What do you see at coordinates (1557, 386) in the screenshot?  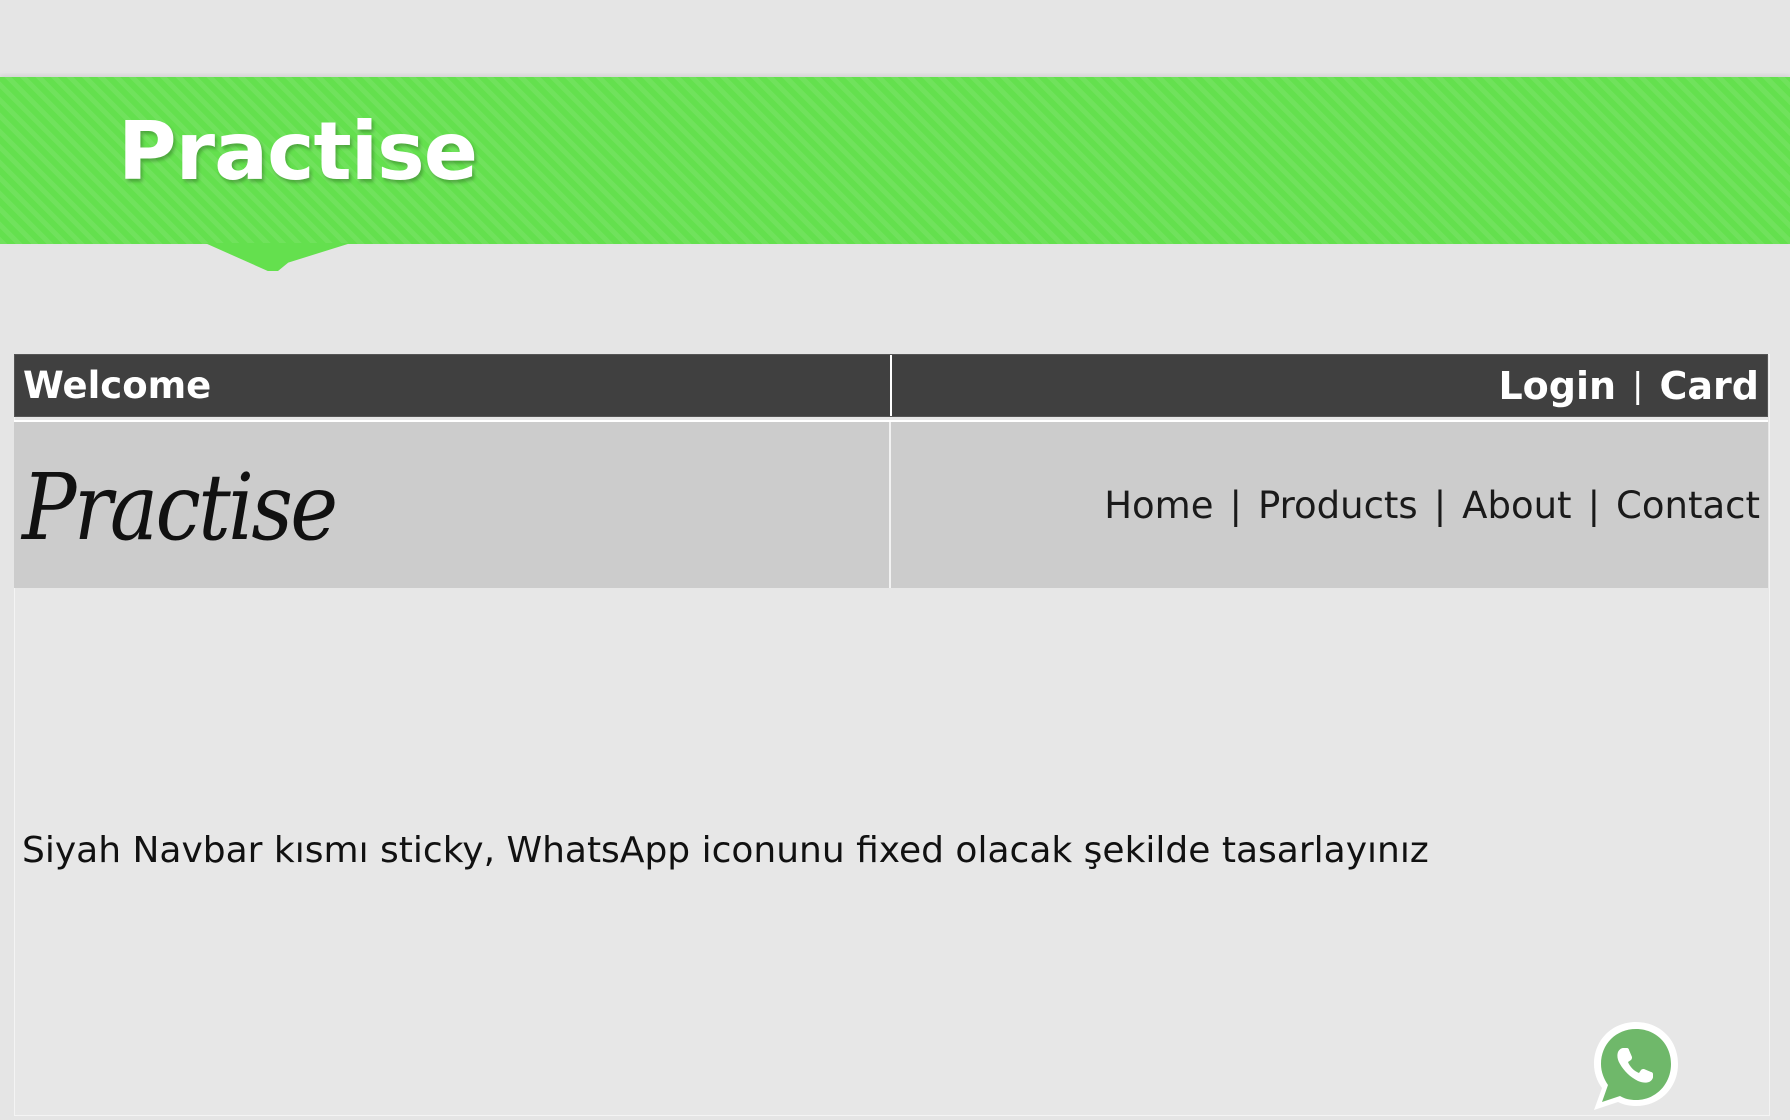 I see `login-link: Login` at bounding box center [1557, 386].